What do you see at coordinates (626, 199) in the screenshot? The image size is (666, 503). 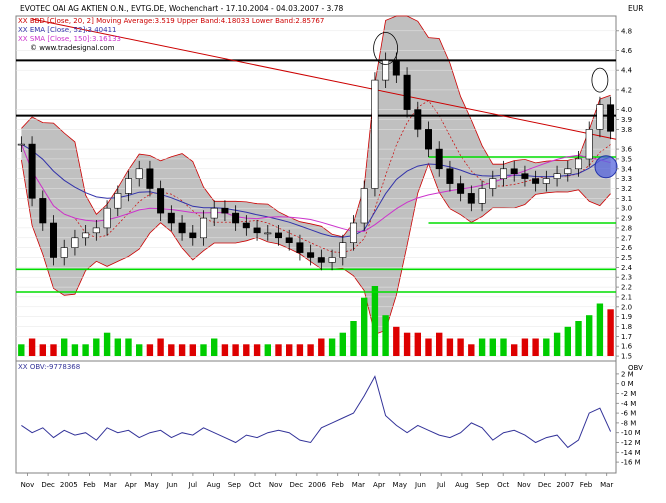 I see `y-tick-label: 3.1` at bounding box center [626, 199].